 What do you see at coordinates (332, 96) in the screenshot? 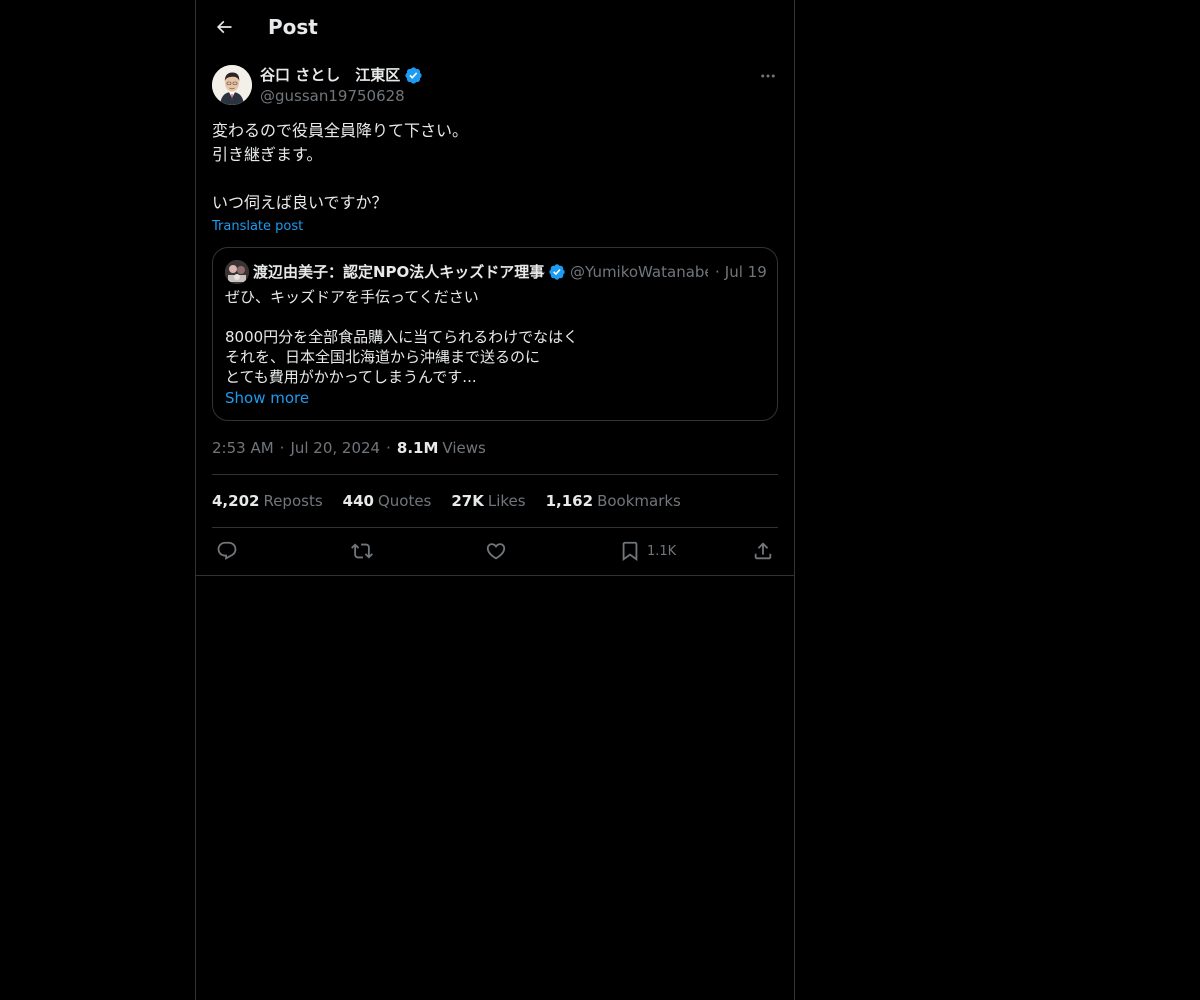
I see `author-handle: @gussan19750628` at bounding box center [332, 96].